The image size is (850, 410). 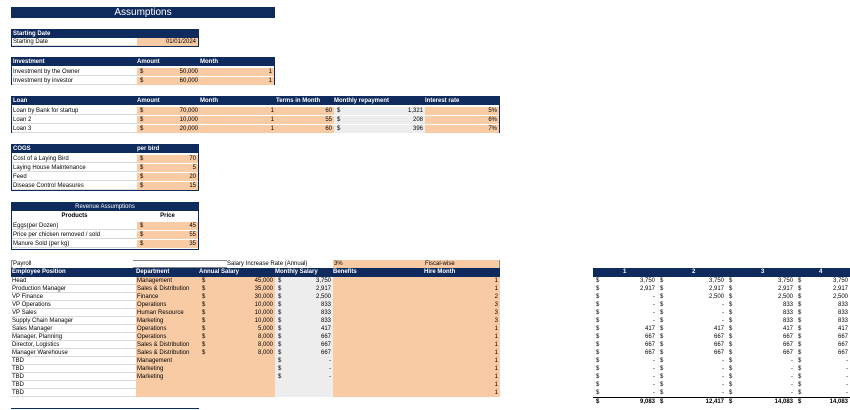 I want to click on employee-position: TBD, so click(x=73, y=369).